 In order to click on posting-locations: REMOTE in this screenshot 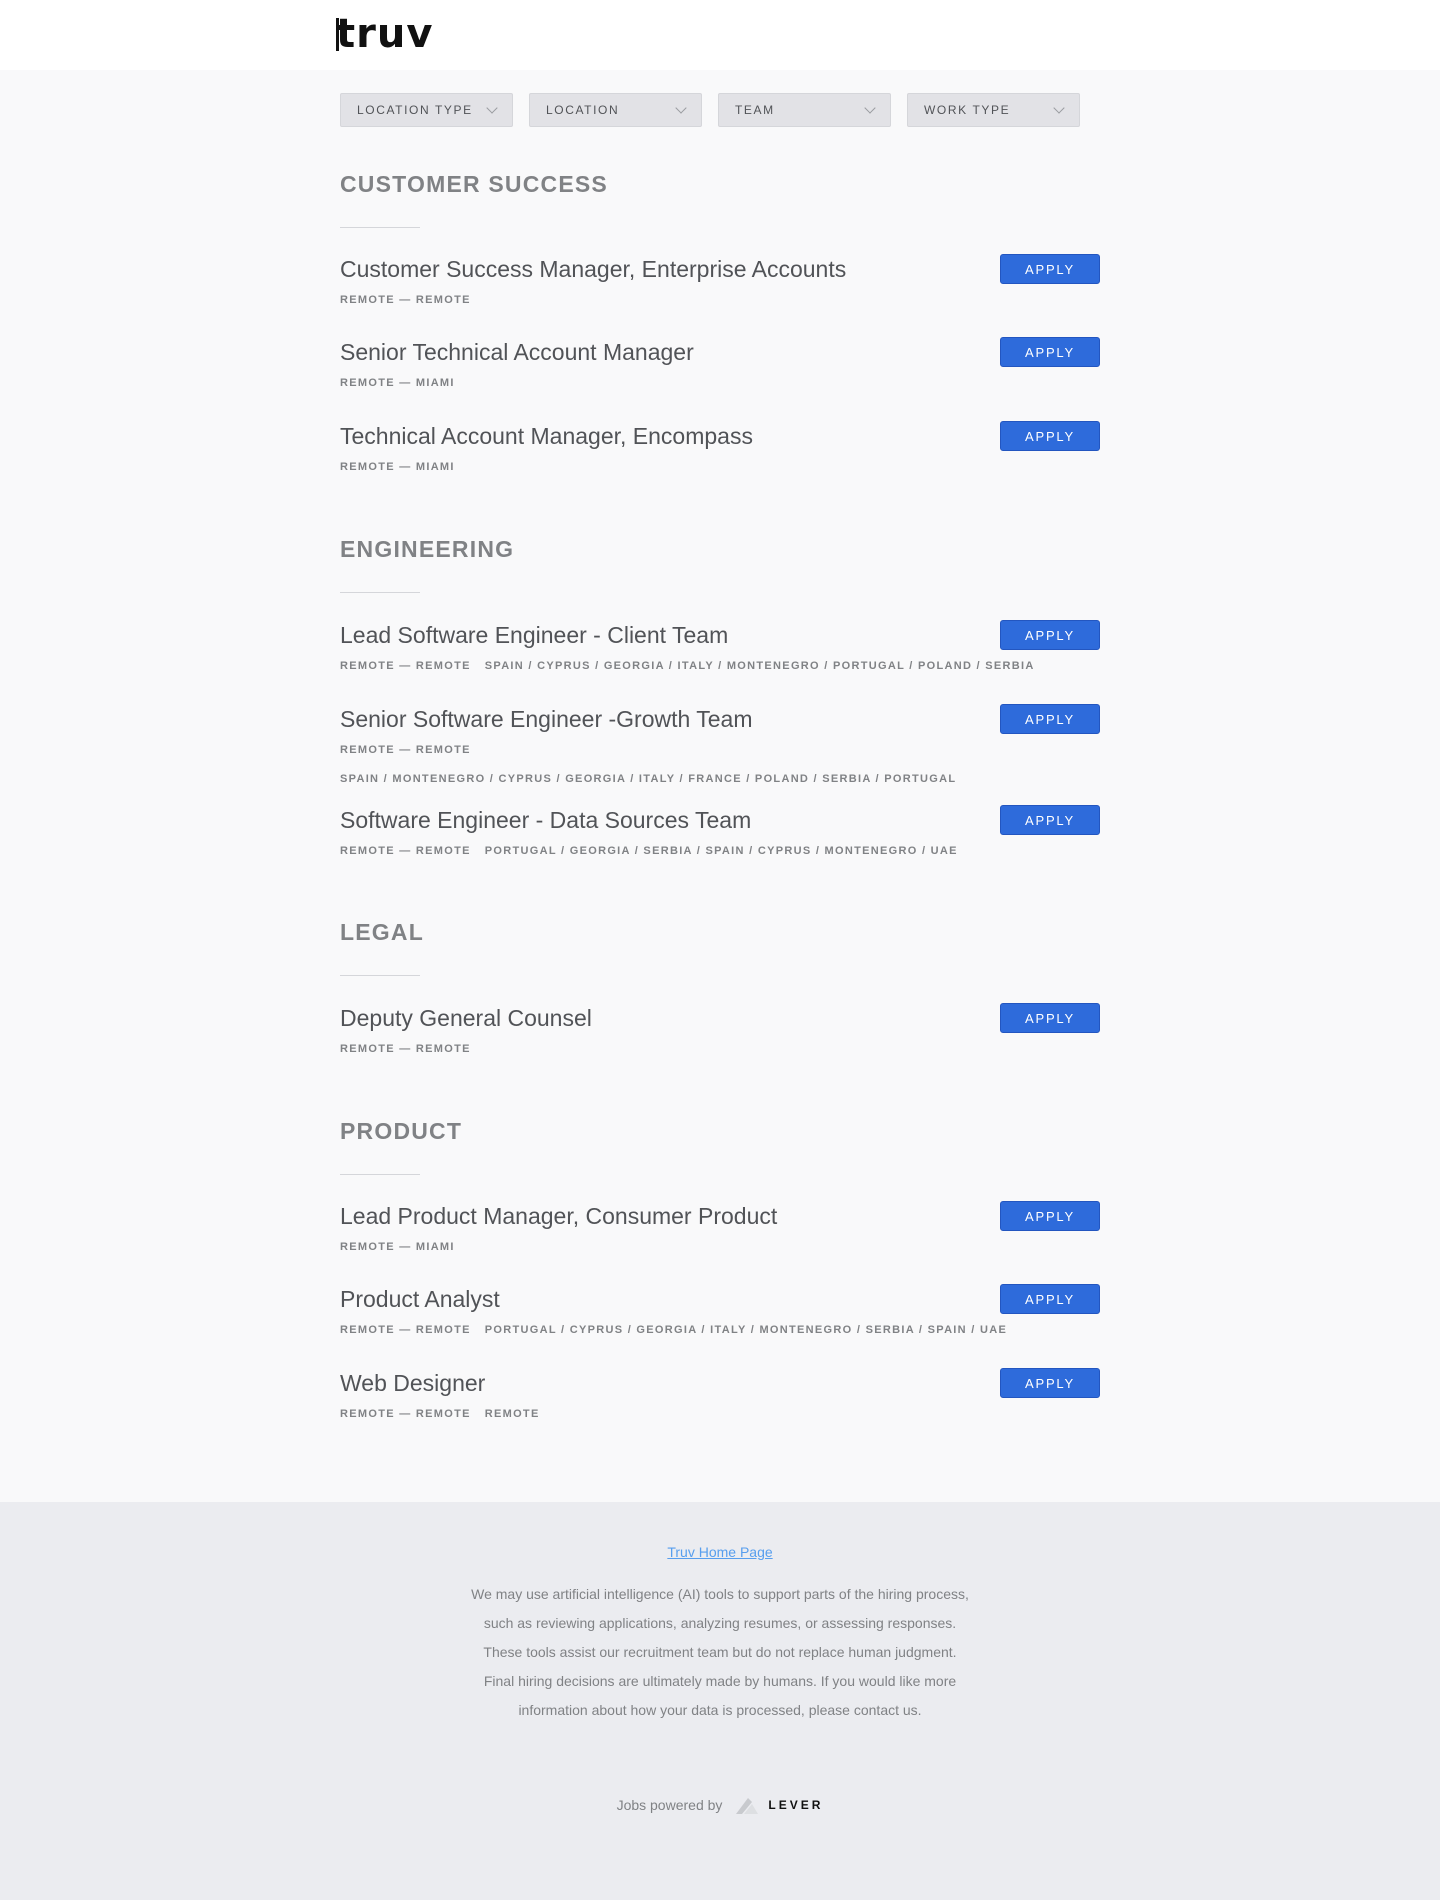, I will do `click(512, 1414)`.